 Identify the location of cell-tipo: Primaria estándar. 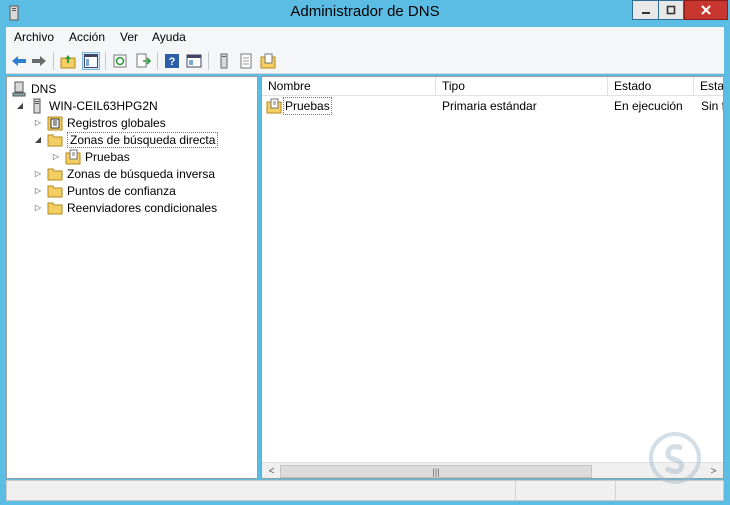
(489, 106).